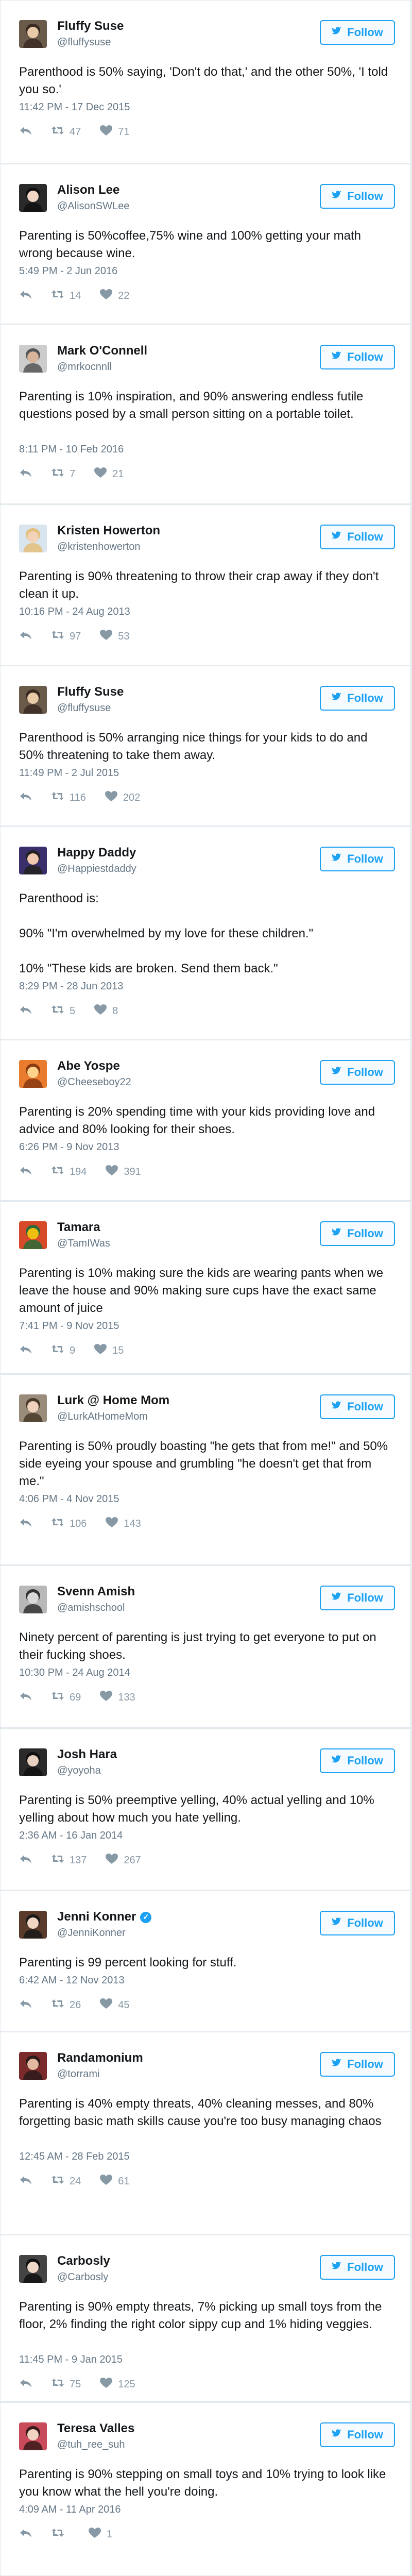 This screenshot has height=2576, width=412. What do you see at coordinates (69, 1523) in the screenshot?
I see `retweet-button: 106` at bounding box center [69, 1523].